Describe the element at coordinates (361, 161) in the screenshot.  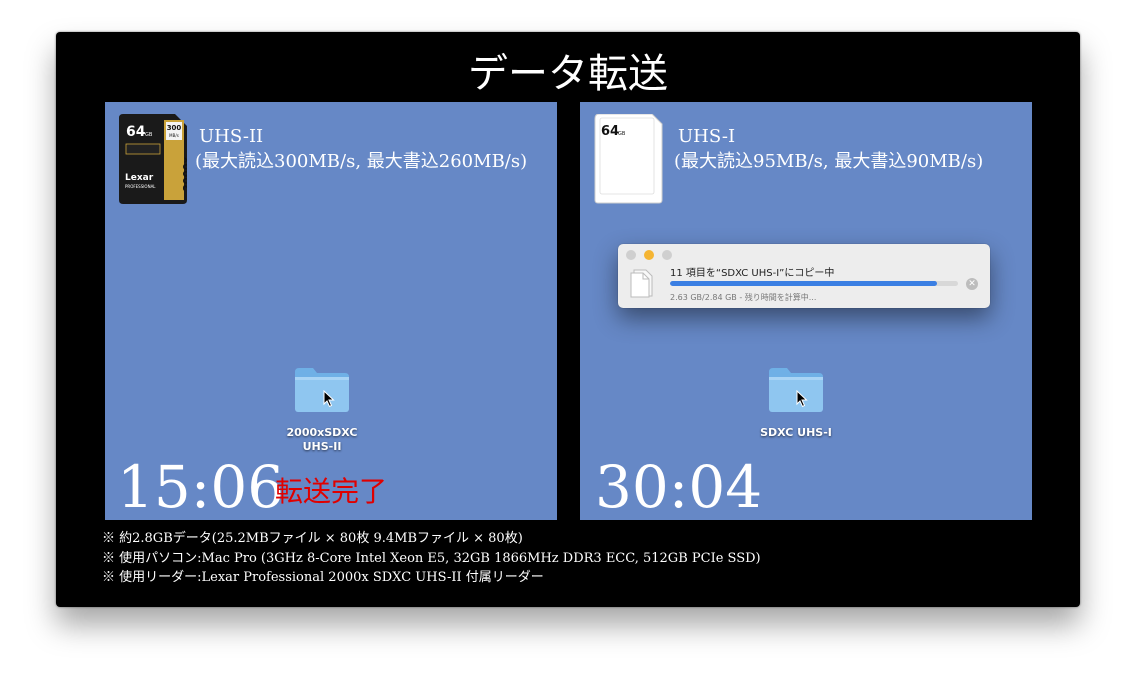
I see `spec-speeds: (最大読込300MB/s, 最大書込260MB/s)` at that location.